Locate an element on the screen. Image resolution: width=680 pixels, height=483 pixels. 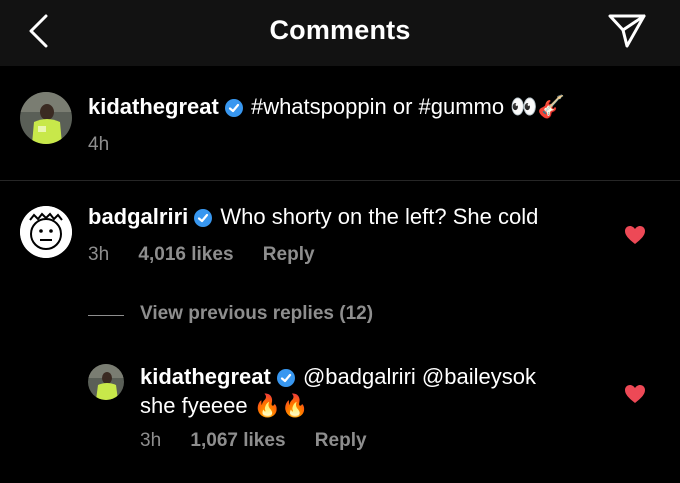
comment-meta: 3h 4,016 likes Reply is located at coordinates (213, 255).